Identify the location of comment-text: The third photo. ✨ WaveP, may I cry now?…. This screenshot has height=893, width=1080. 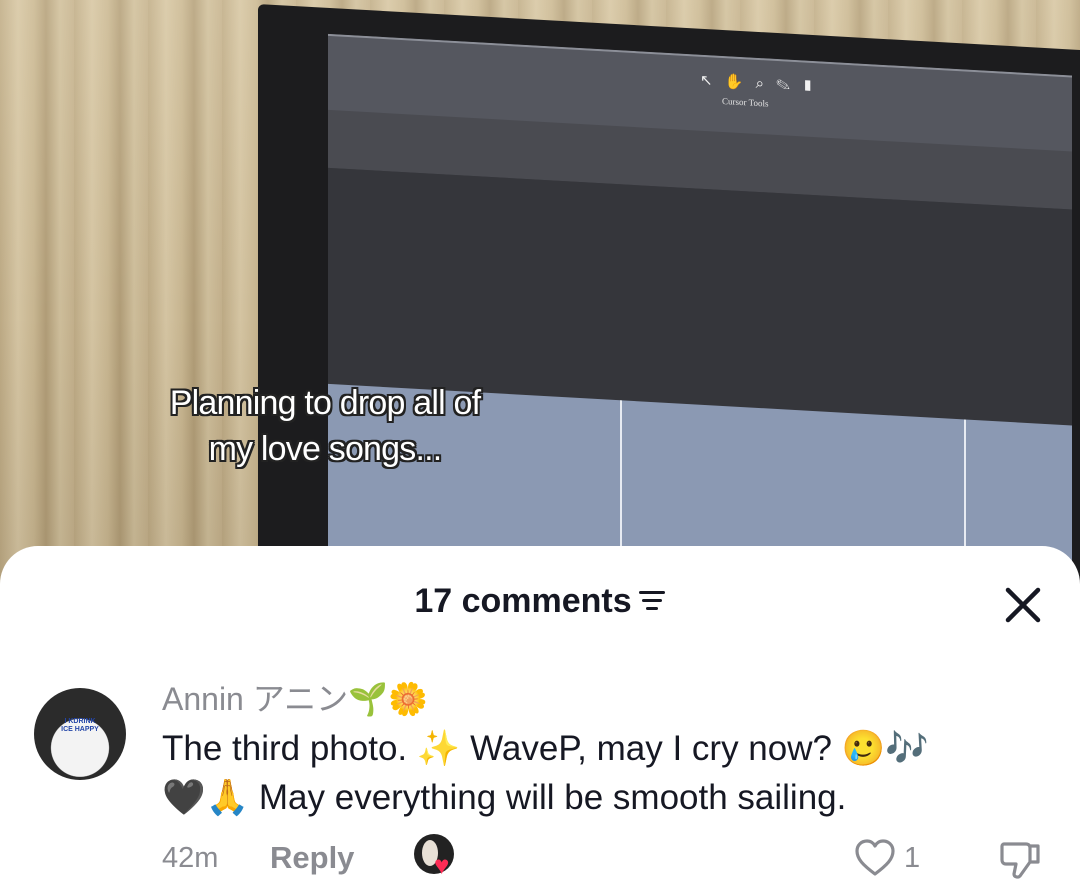
(602, 773).